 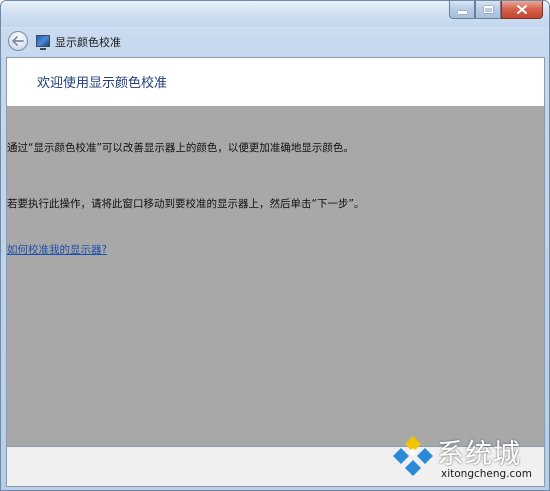 What do you see at coordinates (180, 148) in the screenshot?
I see `intro-paragraph: 通过“显示颜色校准”可以改善显示器上的颜色，以便更加准确地显示颜色。` at bounding box center [180, 148].